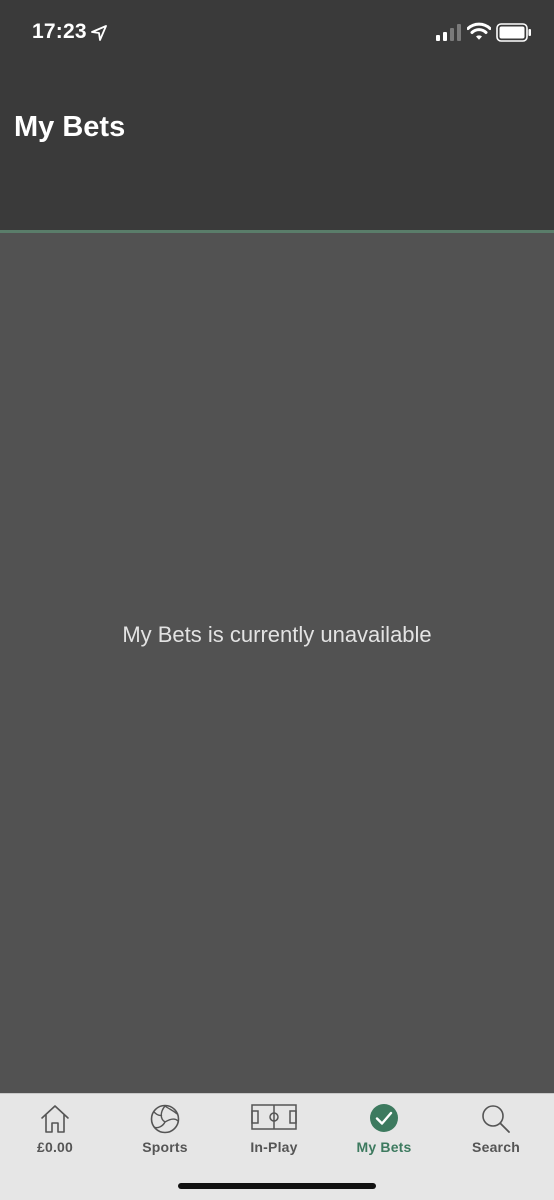 This screenshot has width=554, height=1200. What do you see at coordinates (496, 1119) in the screenshot?
I see `search-icon` at bounding box center [496, 1119].